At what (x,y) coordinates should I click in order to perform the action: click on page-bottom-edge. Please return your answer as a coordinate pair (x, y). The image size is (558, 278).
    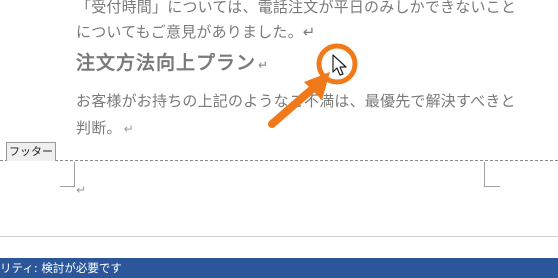
    Looking at the image, I should click on (279, 236).